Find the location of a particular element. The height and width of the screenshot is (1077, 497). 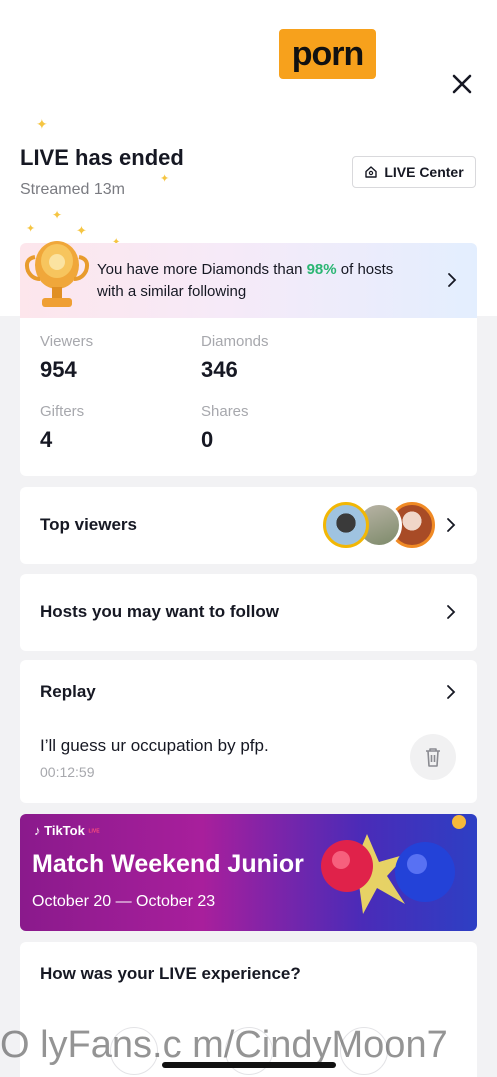

tiktok-icon: ♪ is located at coordinates (37, 830).